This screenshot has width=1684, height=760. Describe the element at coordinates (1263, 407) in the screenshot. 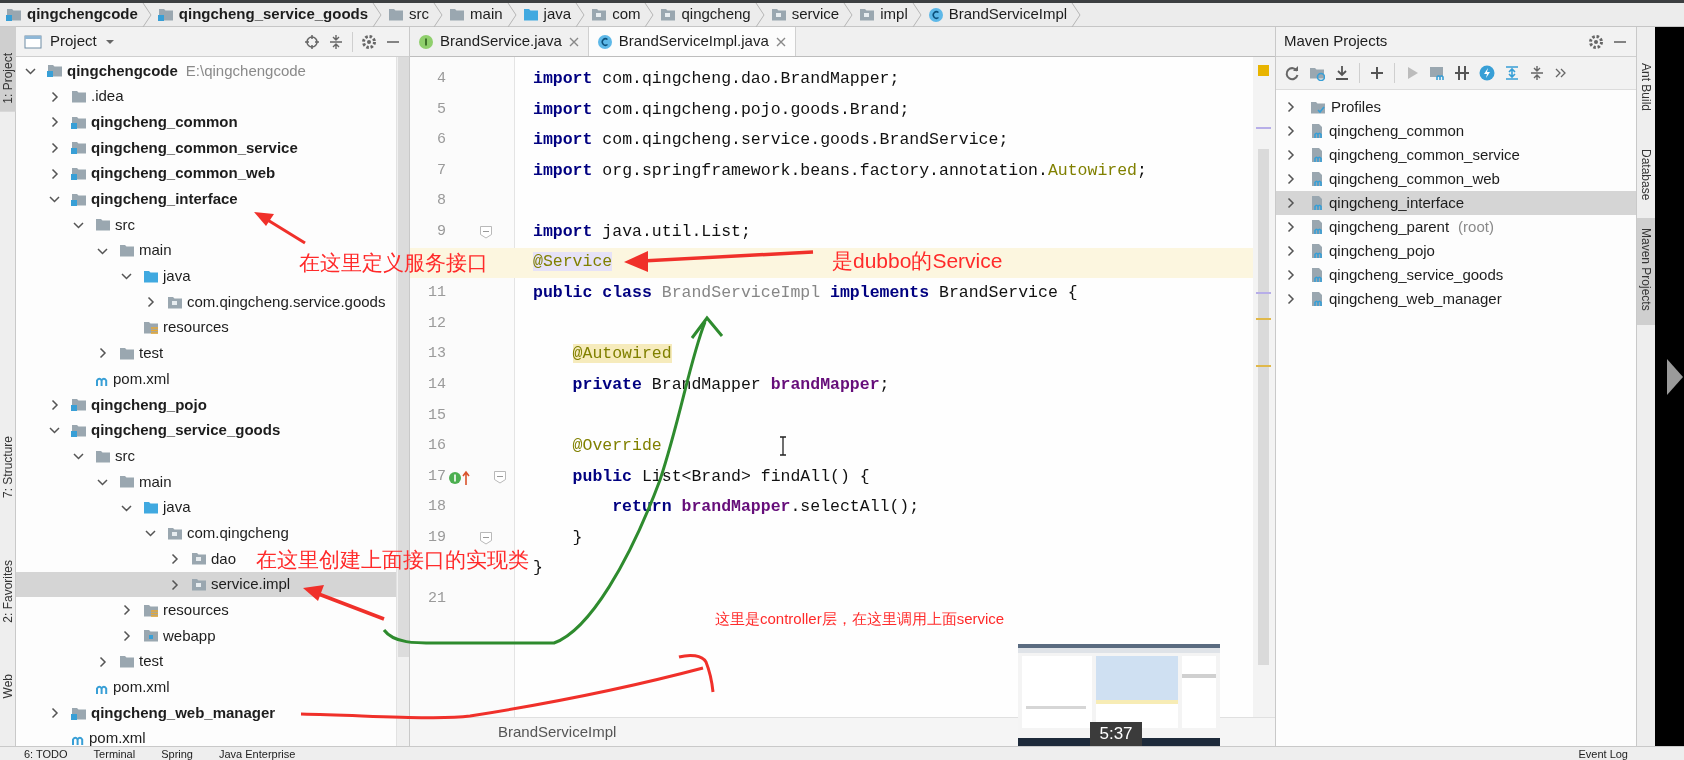

I see `scrollbar-thumb` at that location.